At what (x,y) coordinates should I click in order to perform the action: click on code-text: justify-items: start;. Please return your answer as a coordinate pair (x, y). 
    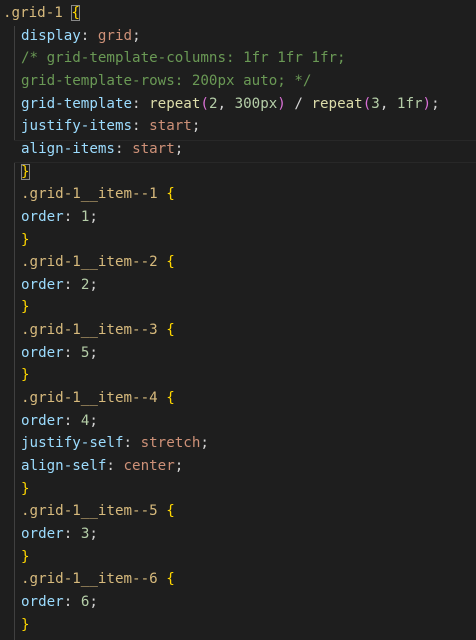
    Looking at the image, I should click on (110, 126).